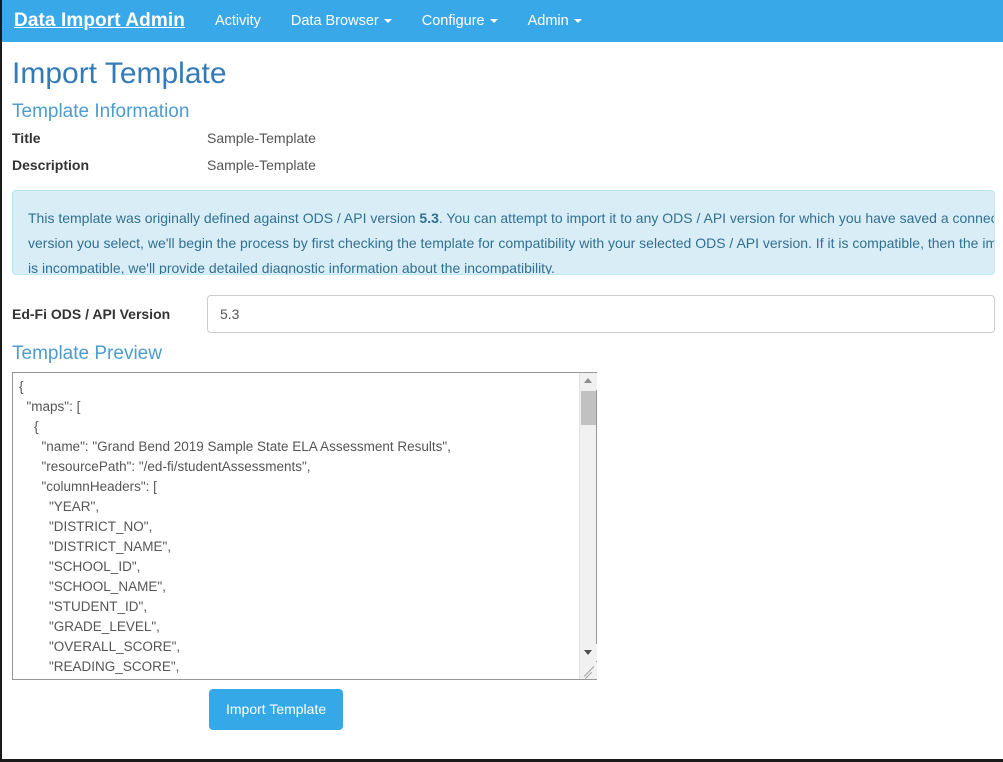 Image resolution: width=1003 pixels, height=762 pixels. What do you see at coordinates (101, 112) in the screenshot?
I see `section-title-template-information: Template Information` at bounding box center [101, 112].